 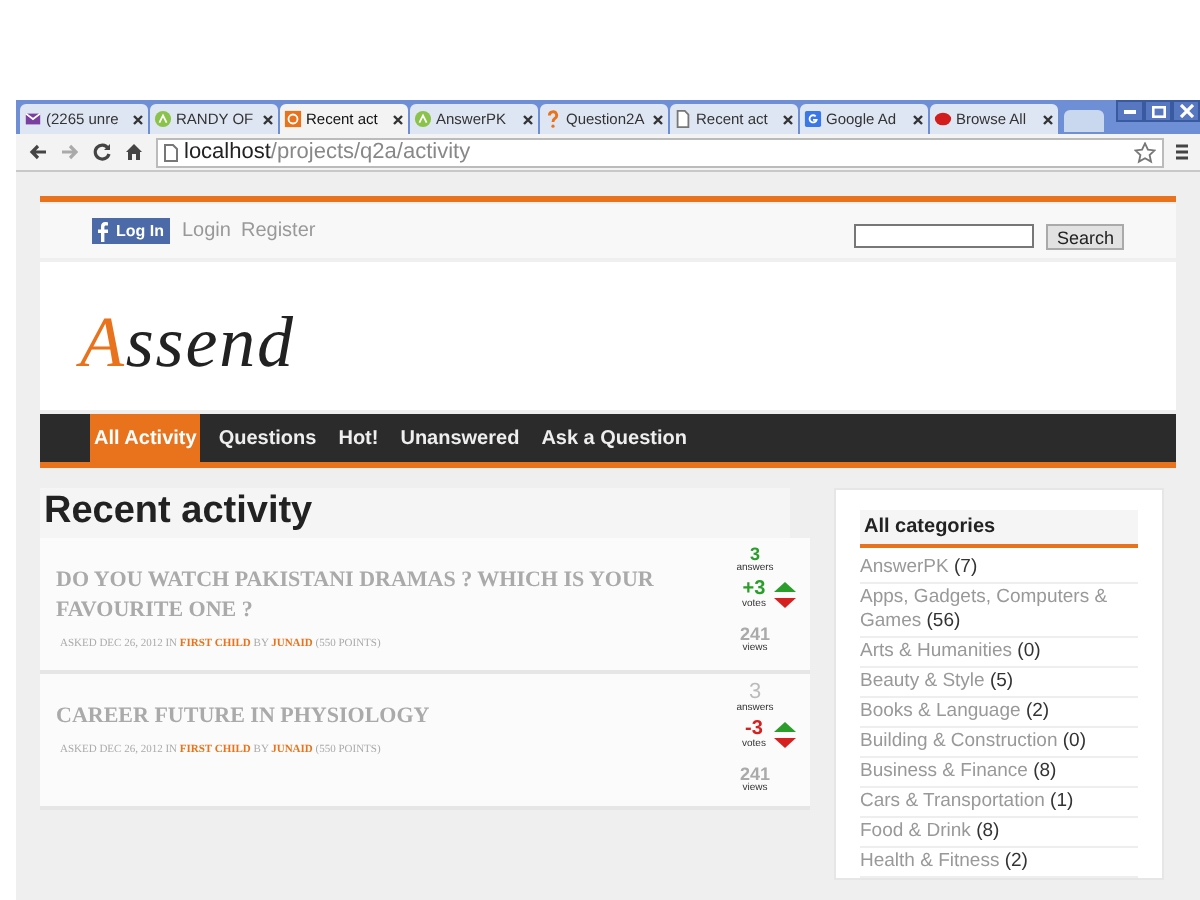 I want to click on minimize-icon, so click(x=1130, y=111).